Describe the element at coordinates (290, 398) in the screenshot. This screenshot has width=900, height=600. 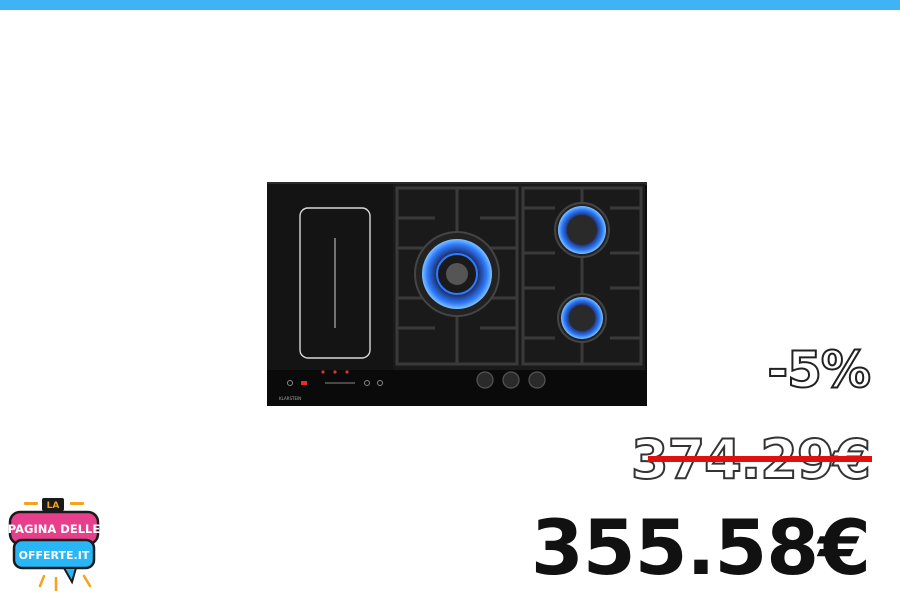
I see `svg-text: KLARSTEIN` at that location.